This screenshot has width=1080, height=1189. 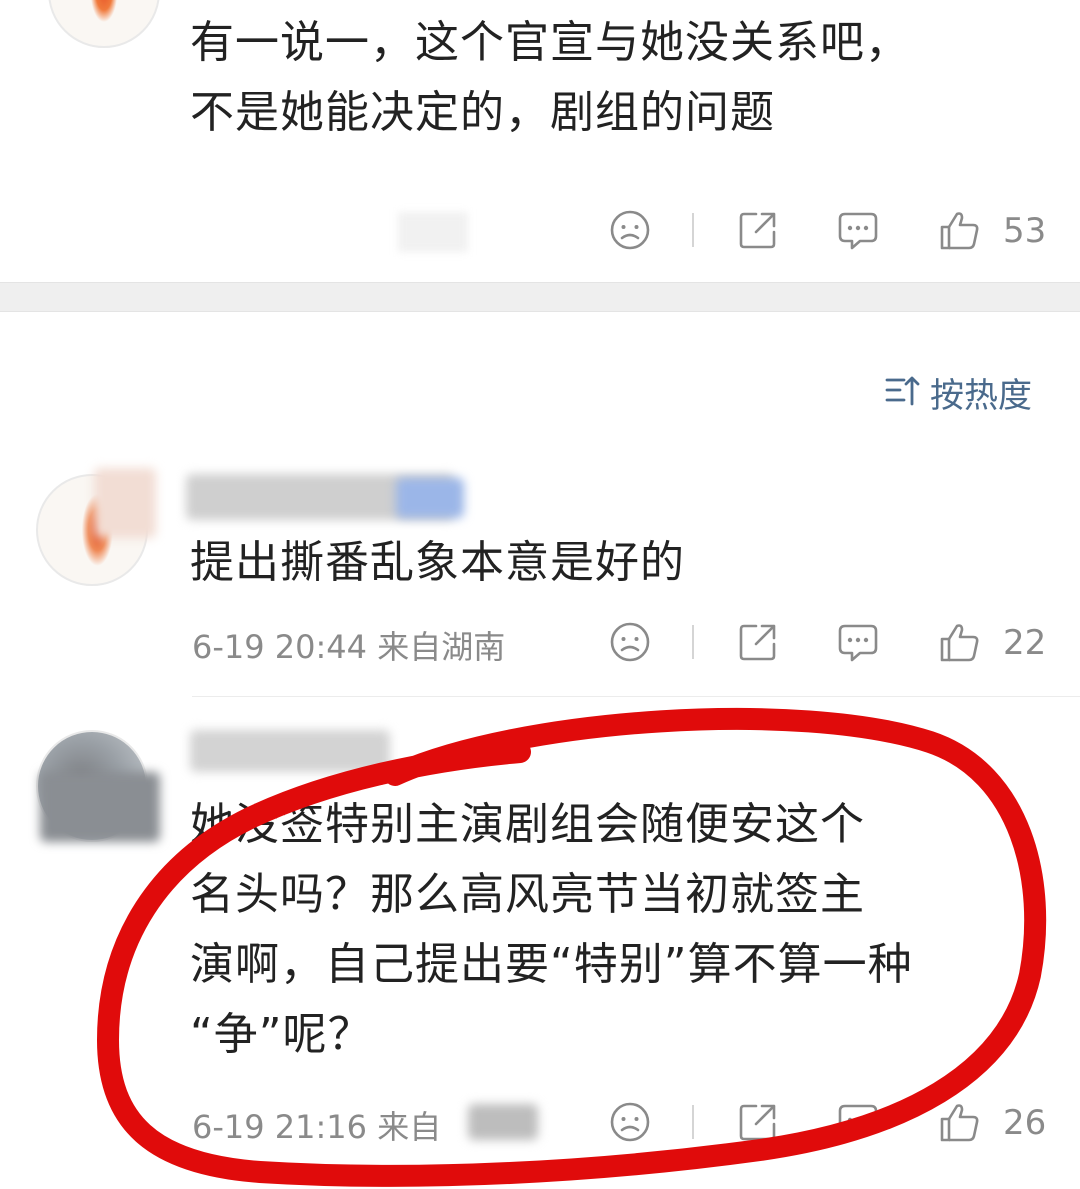 I want to click on comment-2-avatar-blur, so click(x=100, y=807).